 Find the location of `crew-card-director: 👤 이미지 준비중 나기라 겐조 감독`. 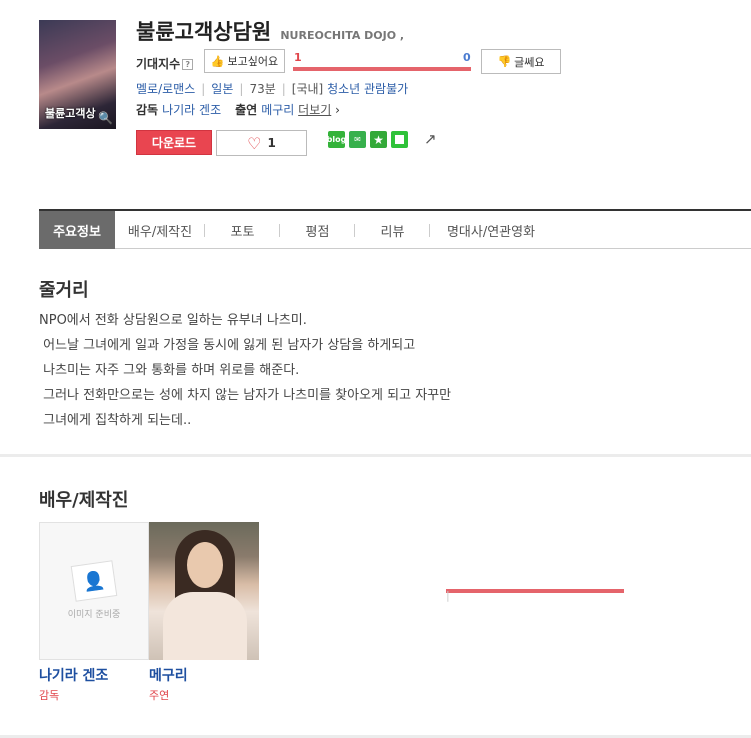

crew-card-director: 👤 이미지 준비중 나기라 겐조 감독 is located at coordinates (94, 612).